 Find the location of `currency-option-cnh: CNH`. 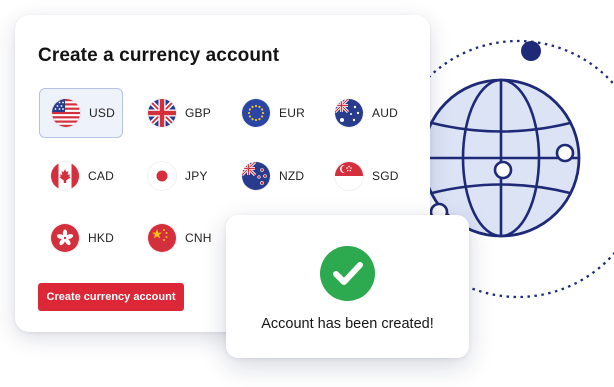

currency-option-cnh: CNH is located at coordinates (174, 238).